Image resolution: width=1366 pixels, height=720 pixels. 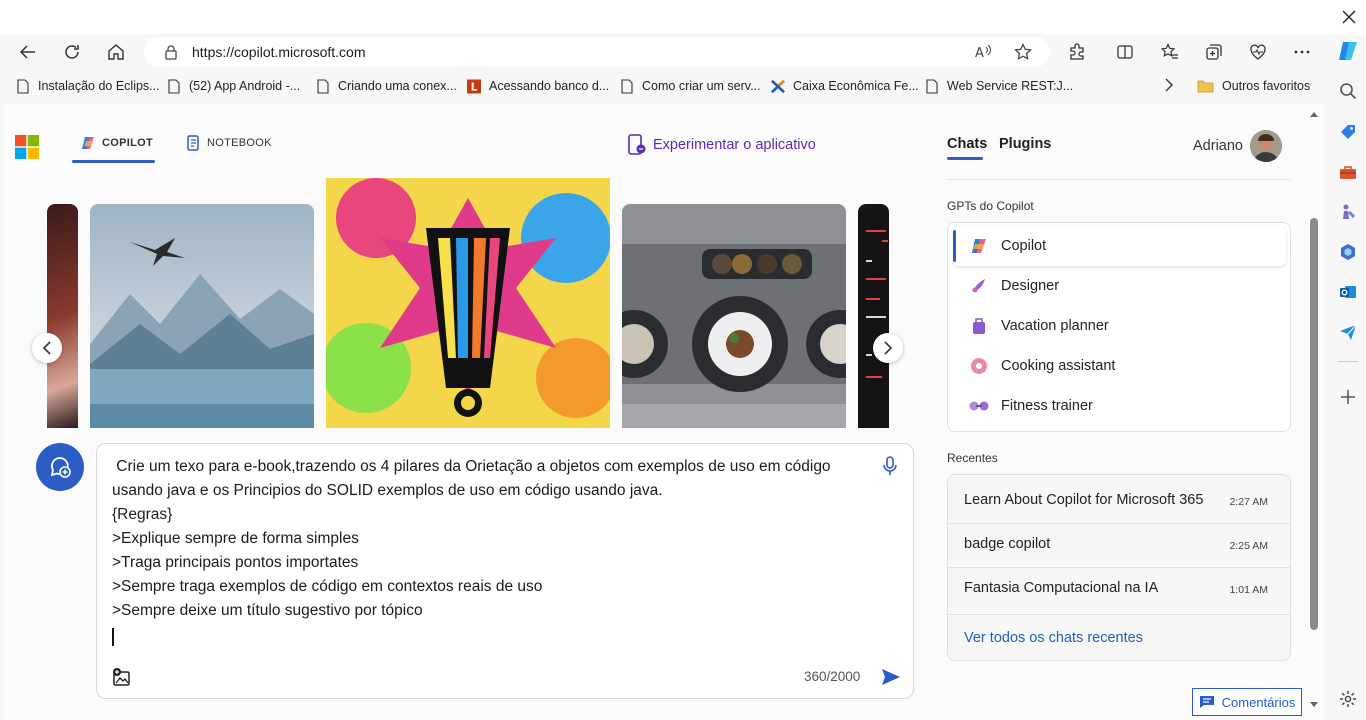 I want to click on browser-essentials-button, so click(x=1258, y=52).